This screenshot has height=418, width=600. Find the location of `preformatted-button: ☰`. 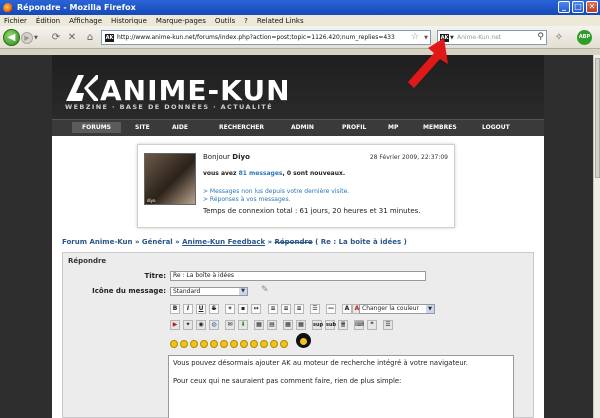

preformatted-button: ☰ is located at coordinates (315, 309).